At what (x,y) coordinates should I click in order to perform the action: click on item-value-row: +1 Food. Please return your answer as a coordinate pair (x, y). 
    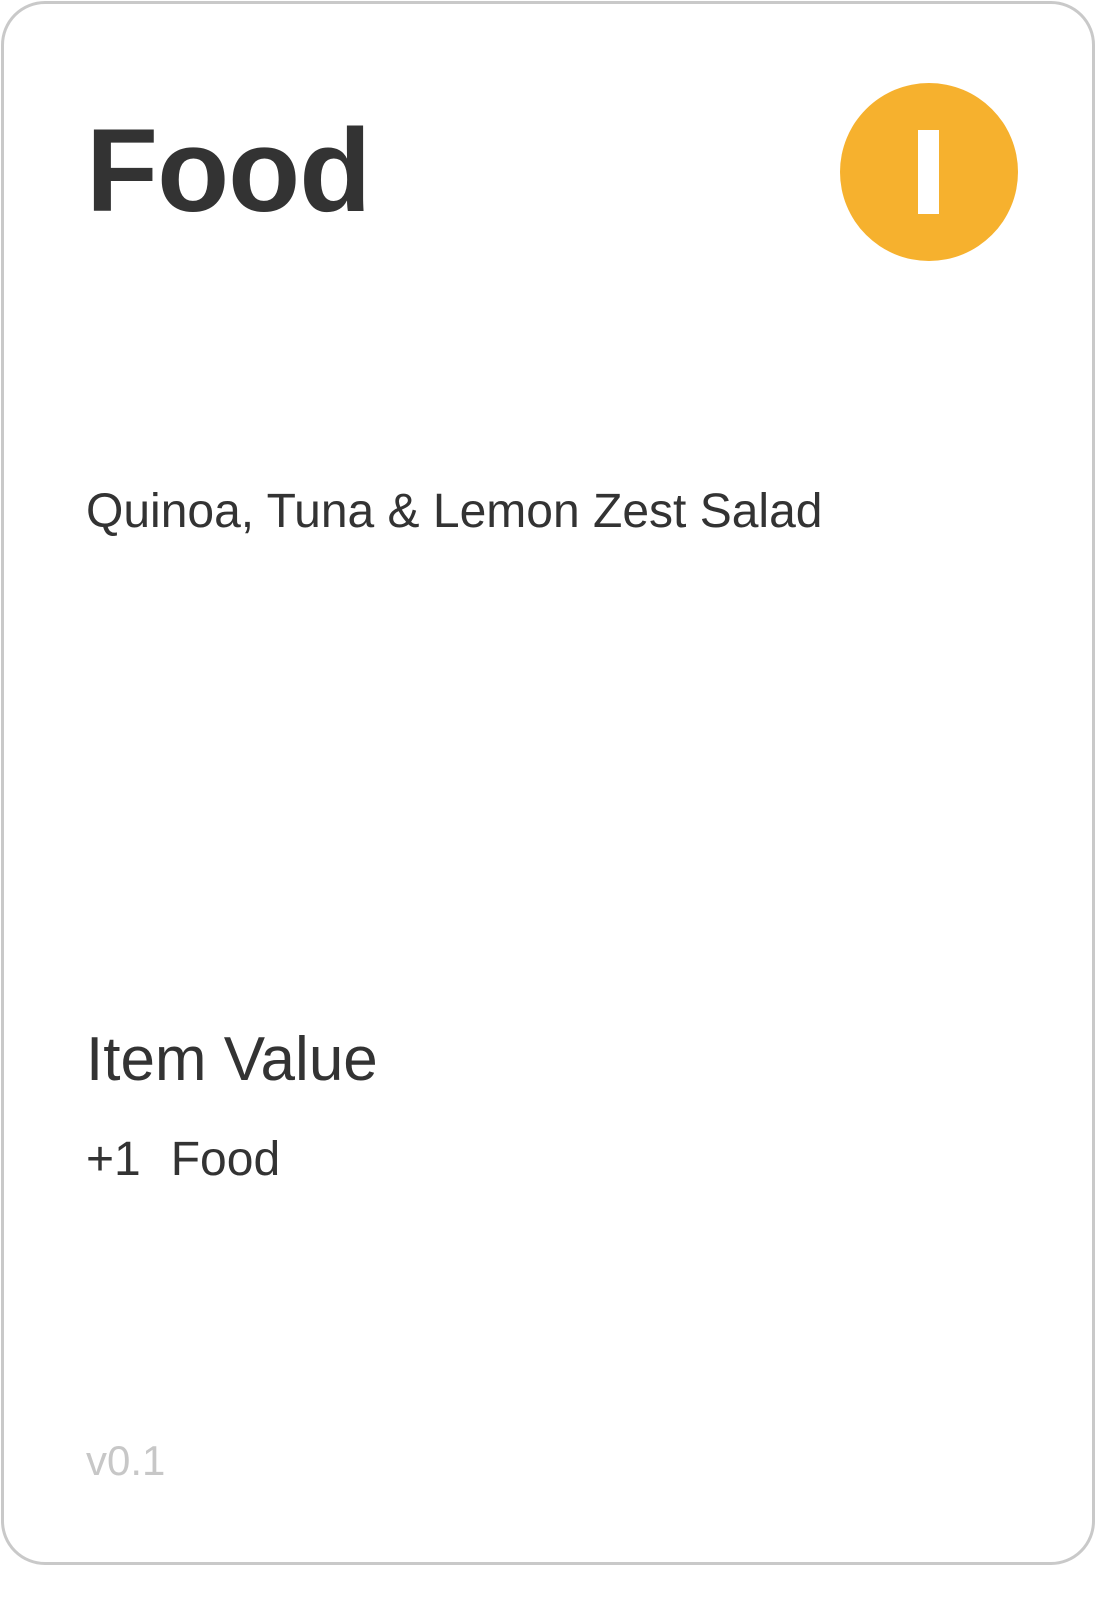
    Looking at the image, I should click on (183, 1160).